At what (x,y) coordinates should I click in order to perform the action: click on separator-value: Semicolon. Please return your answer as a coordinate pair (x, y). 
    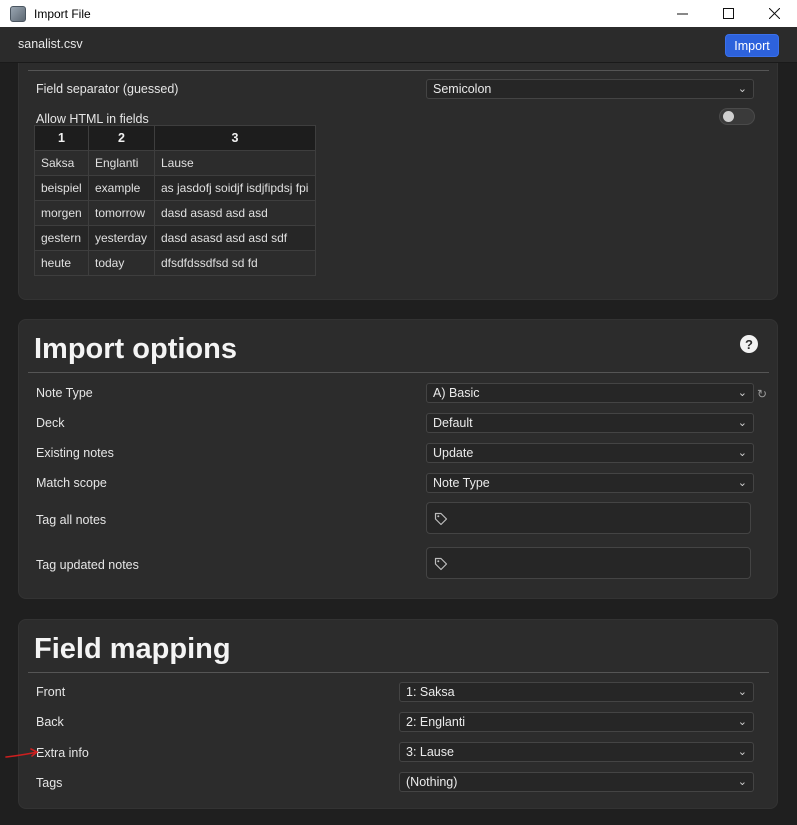
    Looking at the image, I should click on (462, 89).